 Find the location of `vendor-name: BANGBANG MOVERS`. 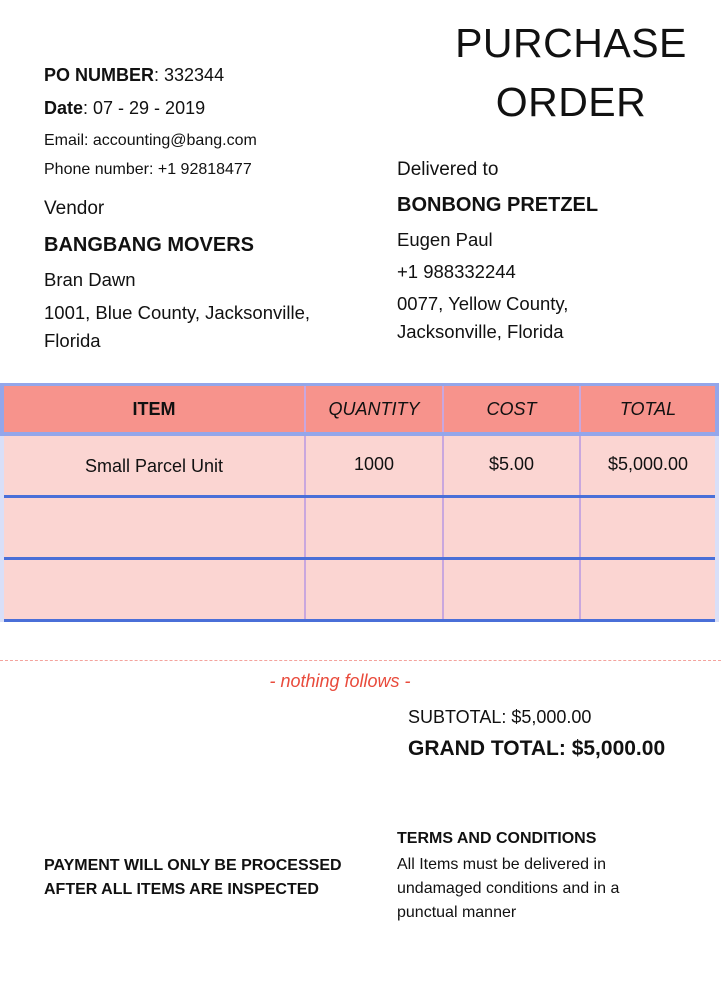

vendor-name: BANGBANG MOVERS is located at coordinates (149, 245).